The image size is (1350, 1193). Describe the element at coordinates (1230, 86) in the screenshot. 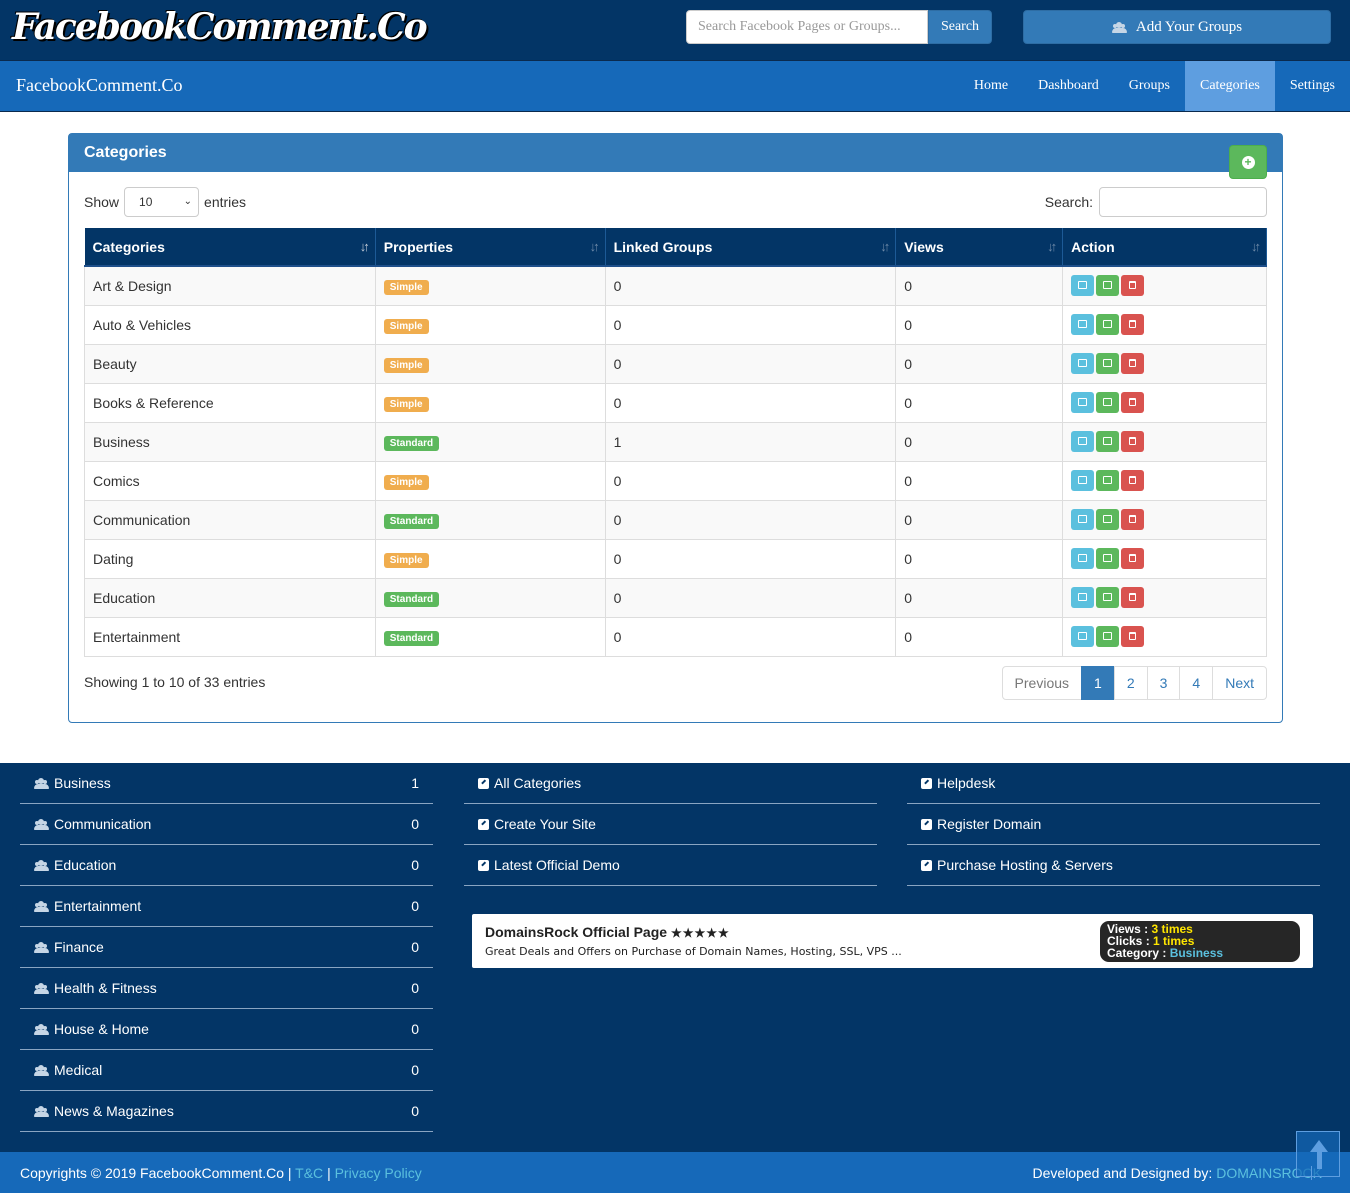

I see `nav-categories: Categories` at that location.